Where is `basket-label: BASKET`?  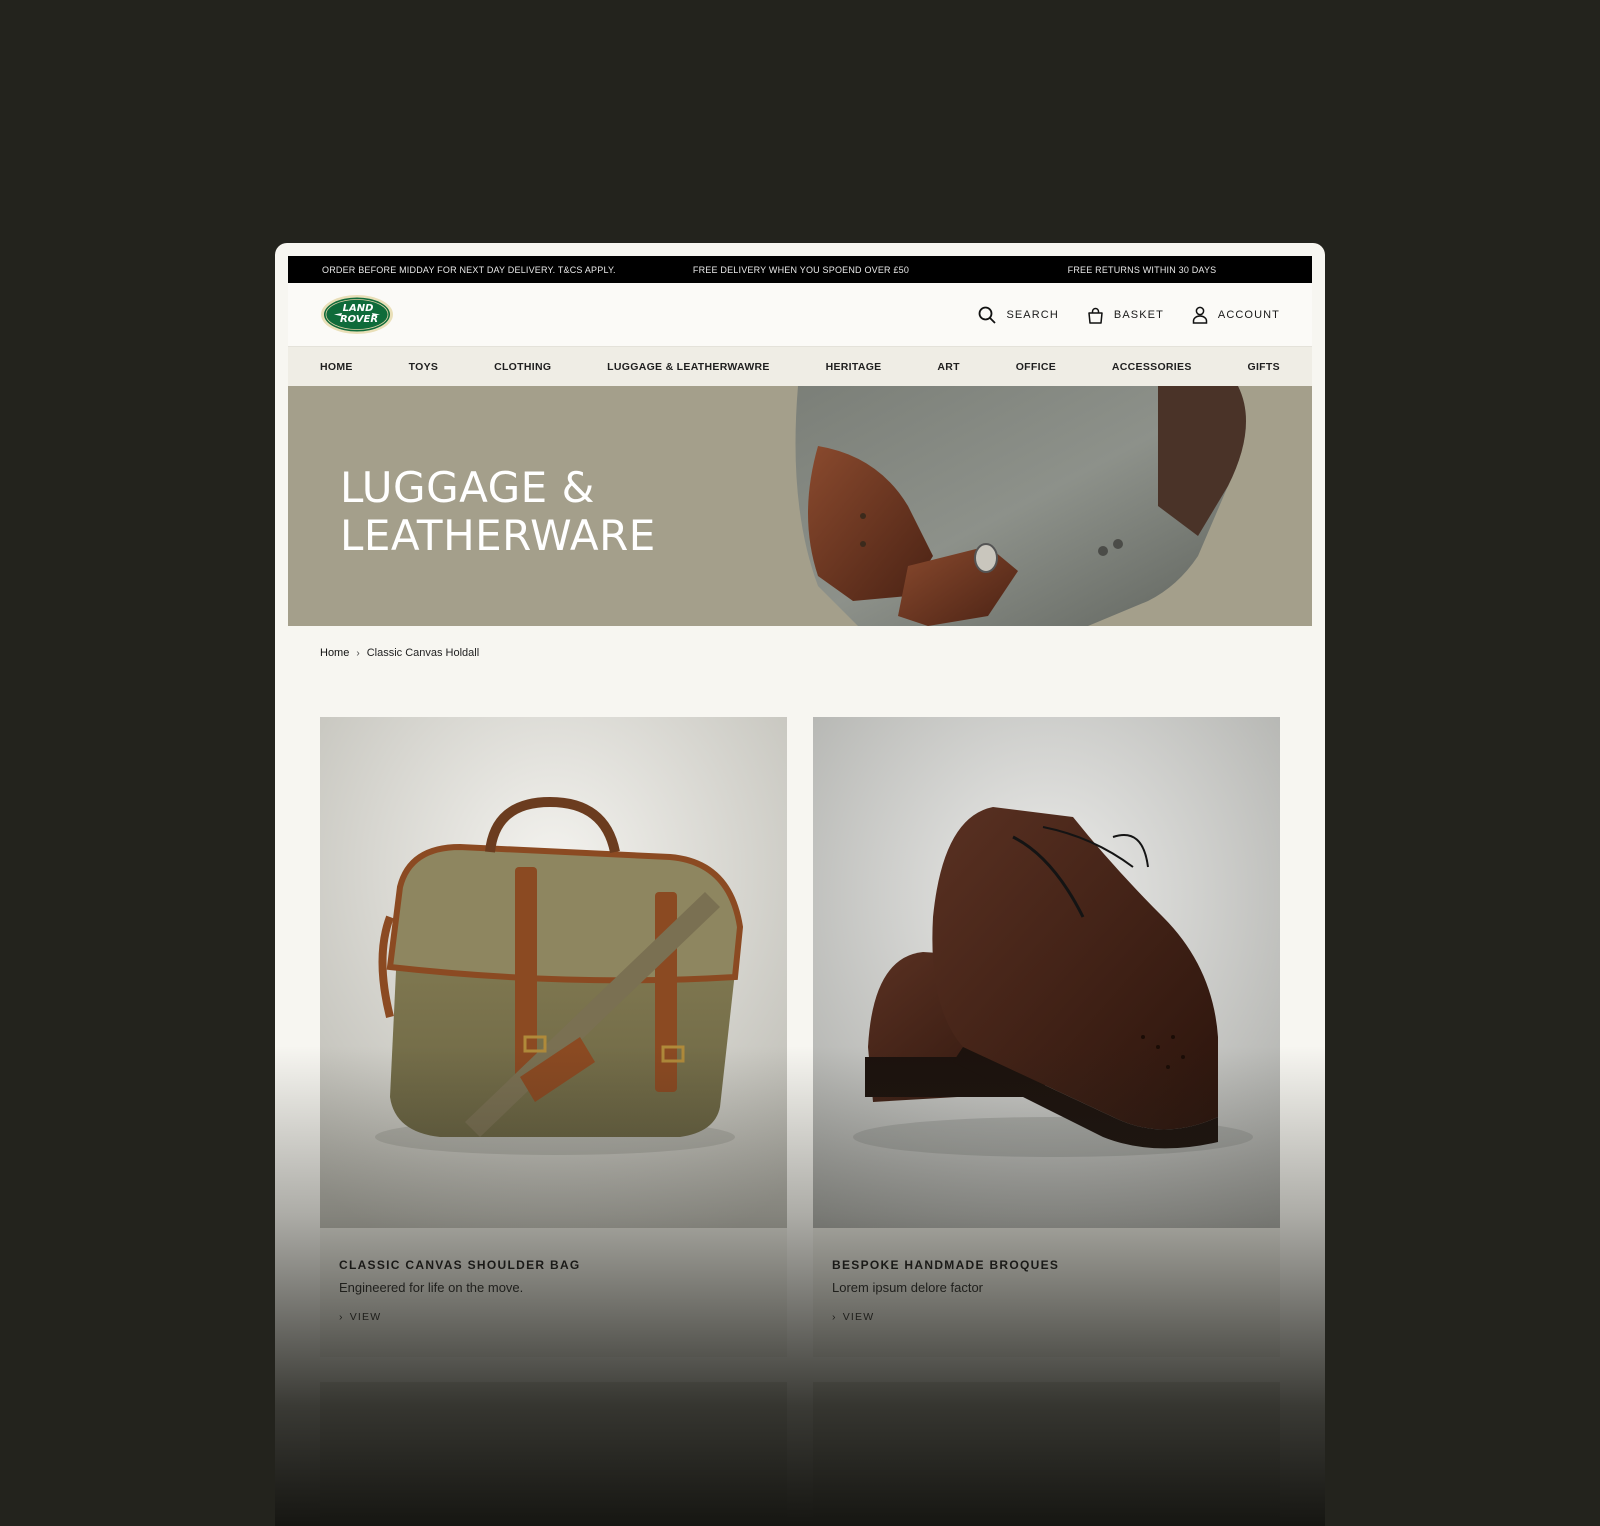
basket-label: BASKET is located at coordinates (1138, 315).